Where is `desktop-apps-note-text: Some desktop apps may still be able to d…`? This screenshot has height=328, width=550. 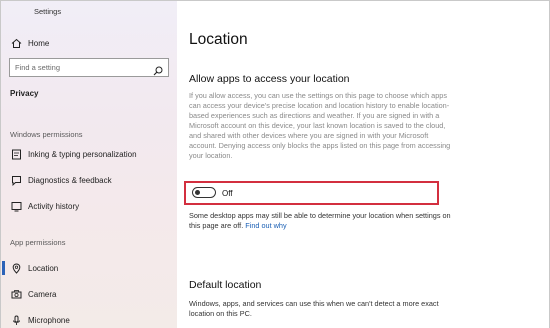 desktop-apps-note-text: Some desktop apps may still be able to d… is located at coordinates (320, 220).